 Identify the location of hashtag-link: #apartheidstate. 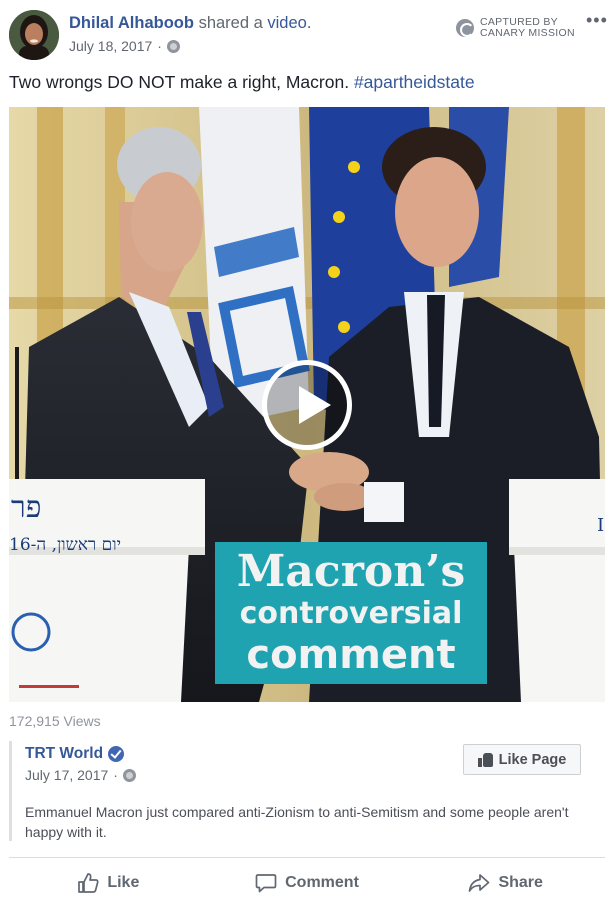
(414, 82).